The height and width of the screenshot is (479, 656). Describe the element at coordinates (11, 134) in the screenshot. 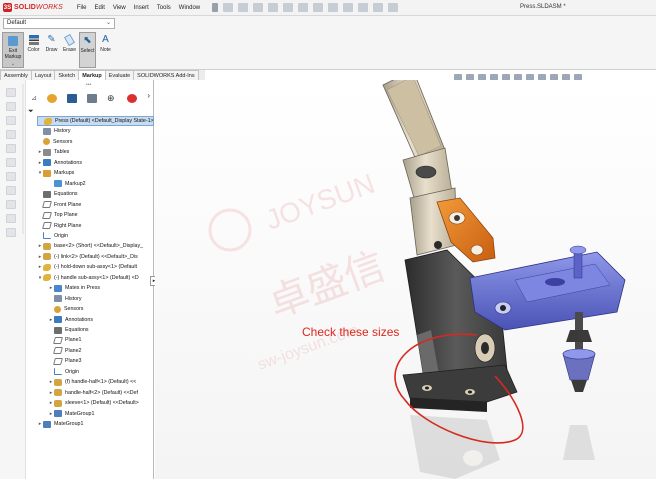

I see `view-palette-icon` at that location.